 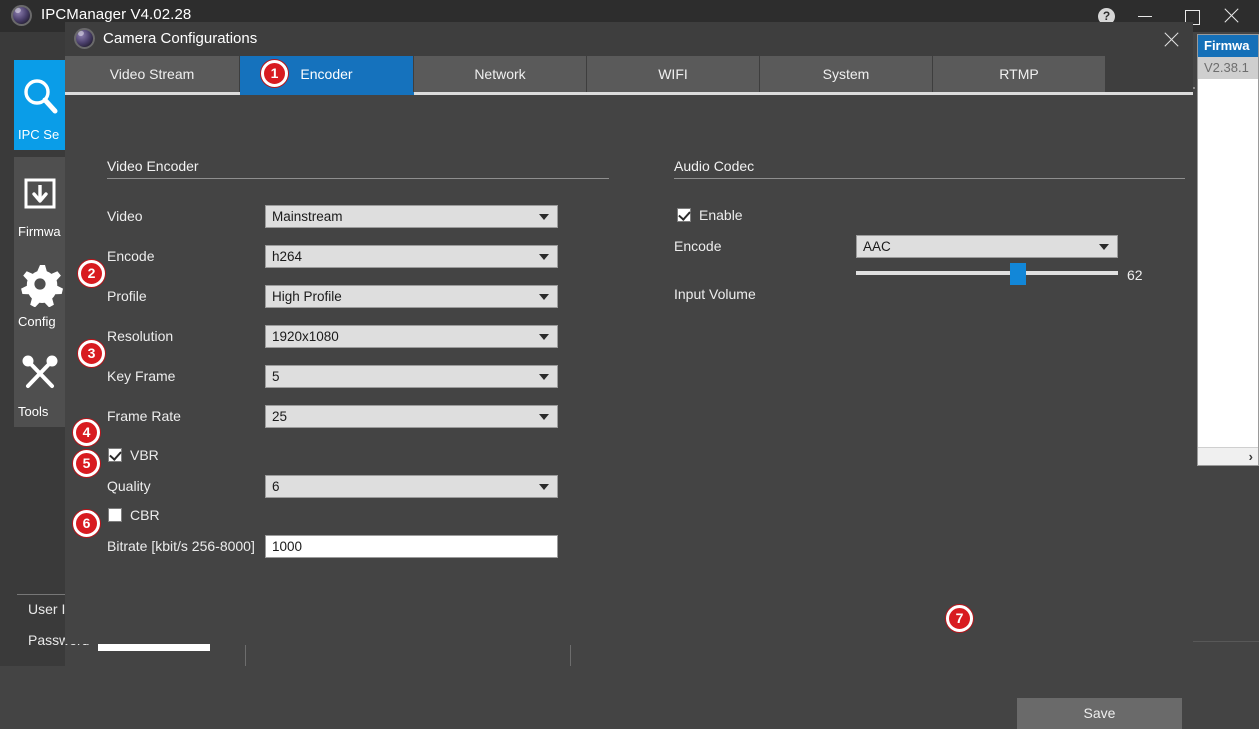 What do you see at coordinates (987, 246) in the screenshot?
I see `audio-encode-select: AAC` at bounding box center [987, 246].